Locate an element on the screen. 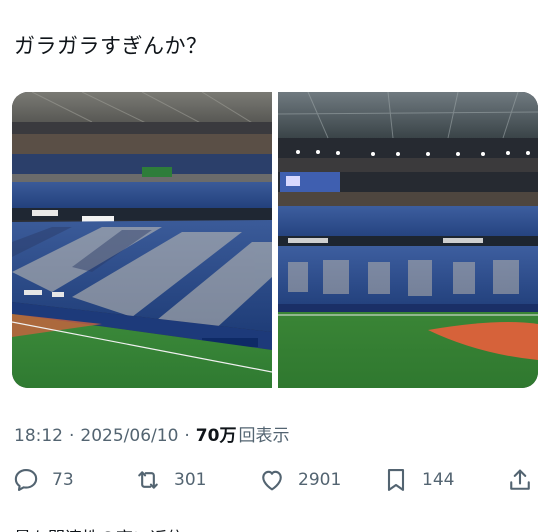  like-count: 2901 is located at coordinates (320, 480).